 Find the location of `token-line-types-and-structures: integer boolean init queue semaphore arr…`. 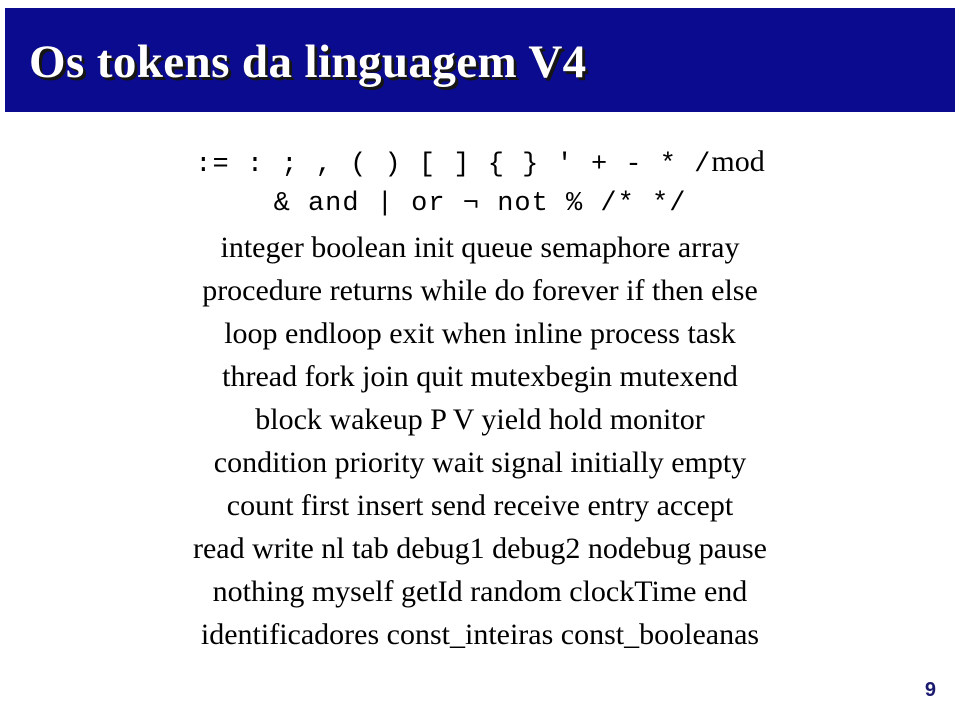

token-line-types-and-structures: integer boolean init queue semaphore arr… is located at coordinates (480, 247).